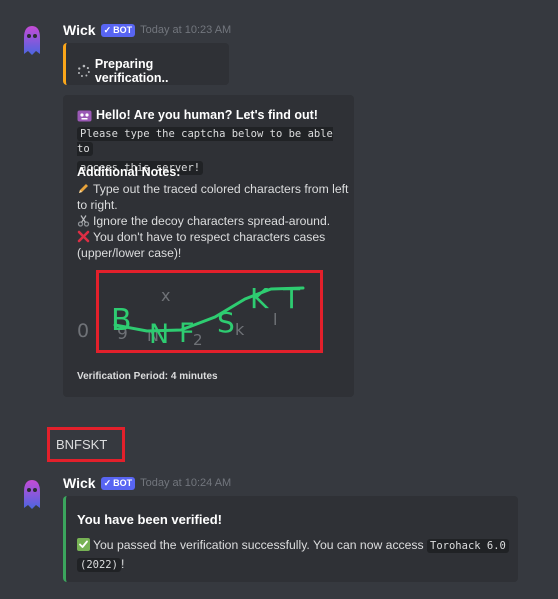 The width and height of the screenshot is (558, 599). I want to click on loading-icon, so click(83, 70).